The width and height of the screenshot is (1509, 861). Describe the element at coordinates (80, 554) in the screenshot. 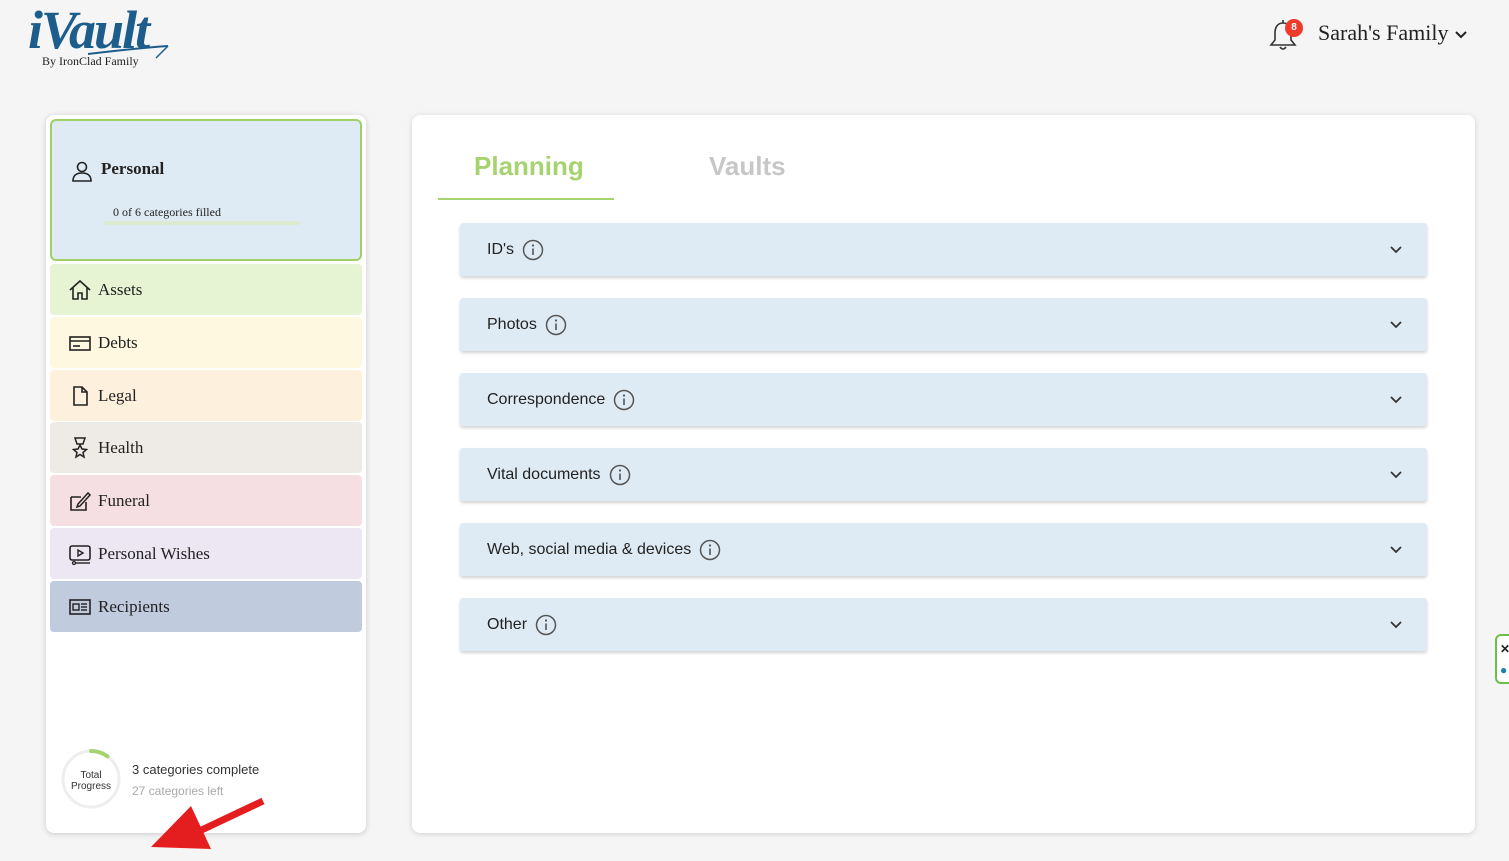

I see `video-player-icon` at that location.